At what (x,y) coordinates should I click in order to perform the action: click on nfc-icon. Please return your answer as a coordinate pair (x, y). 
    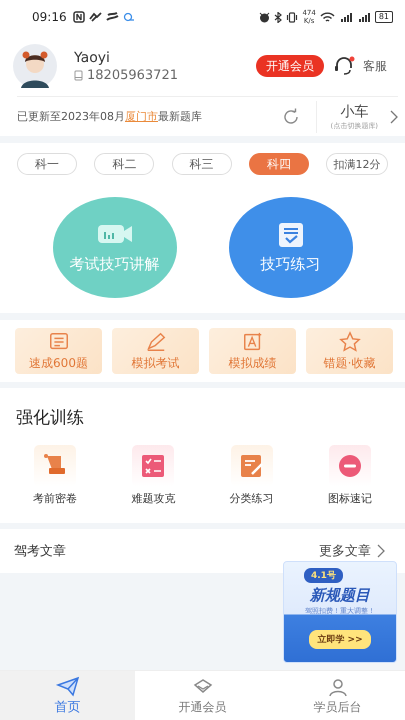
    Looking at the image, I should click on (78, 17).